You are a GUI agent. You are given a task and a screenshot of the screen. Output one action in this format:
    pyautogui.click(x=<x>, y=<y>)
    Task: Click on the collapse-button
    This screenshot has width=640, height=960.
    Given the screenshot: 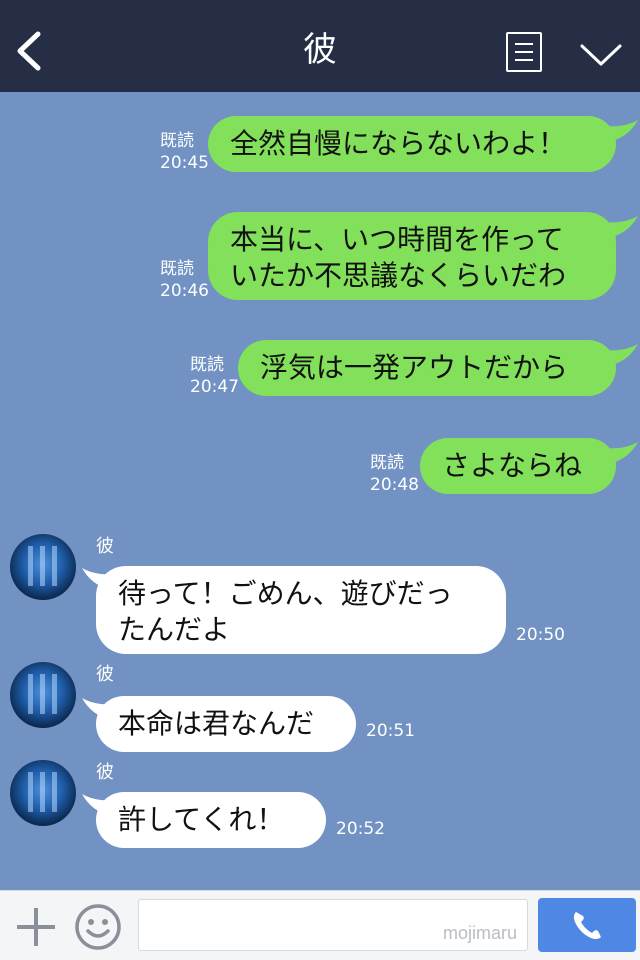 What is the action you would take?
    pyautogui.click(x=601, y=54)
    